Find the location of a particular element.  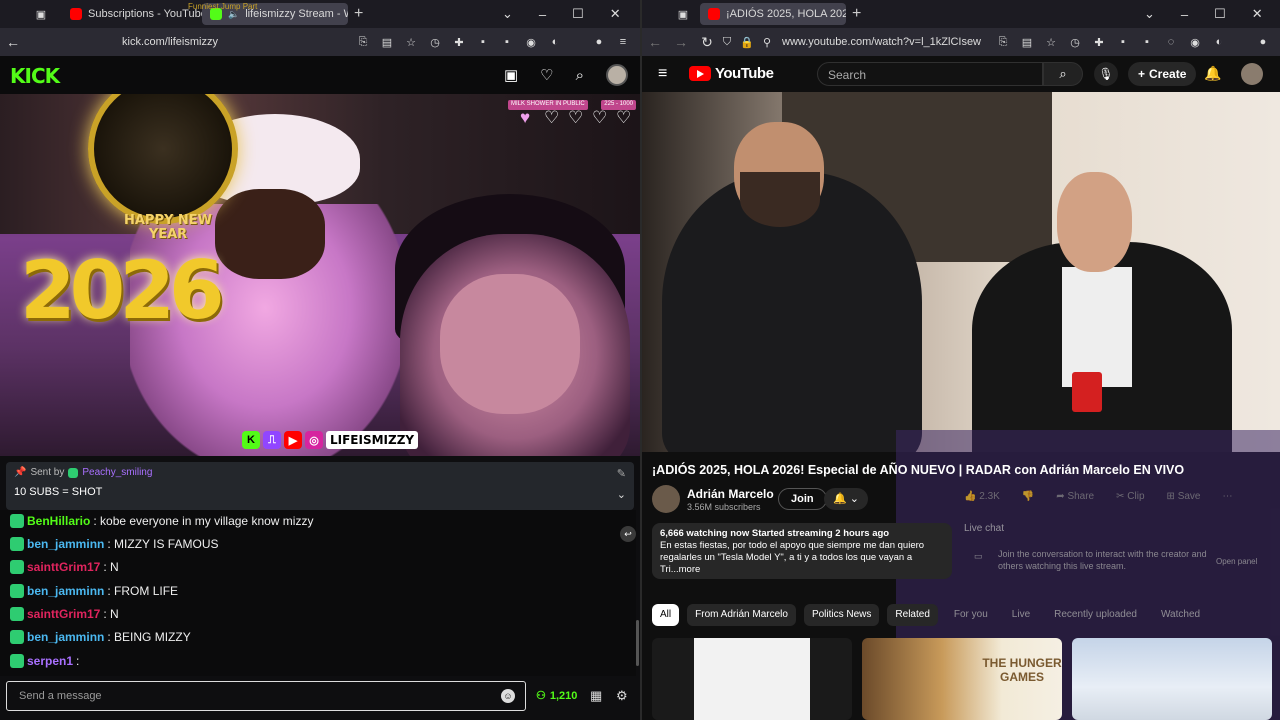

clip-label: Clip is located at coordinates (1136, 496).